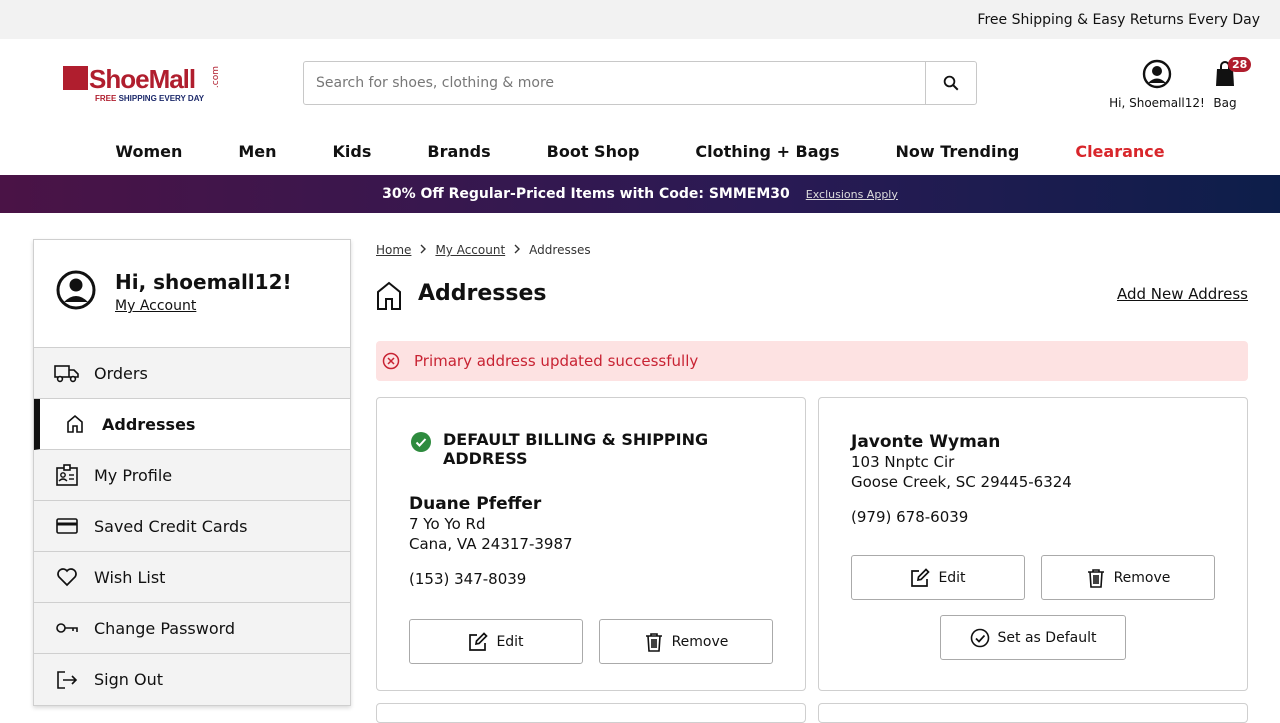 The width and height of the screenshot is (1280, 723). What do you see at coordinates (75, 78) in the screenshot?
I see `logo-mark-icon` at bounding box center [75, 78].